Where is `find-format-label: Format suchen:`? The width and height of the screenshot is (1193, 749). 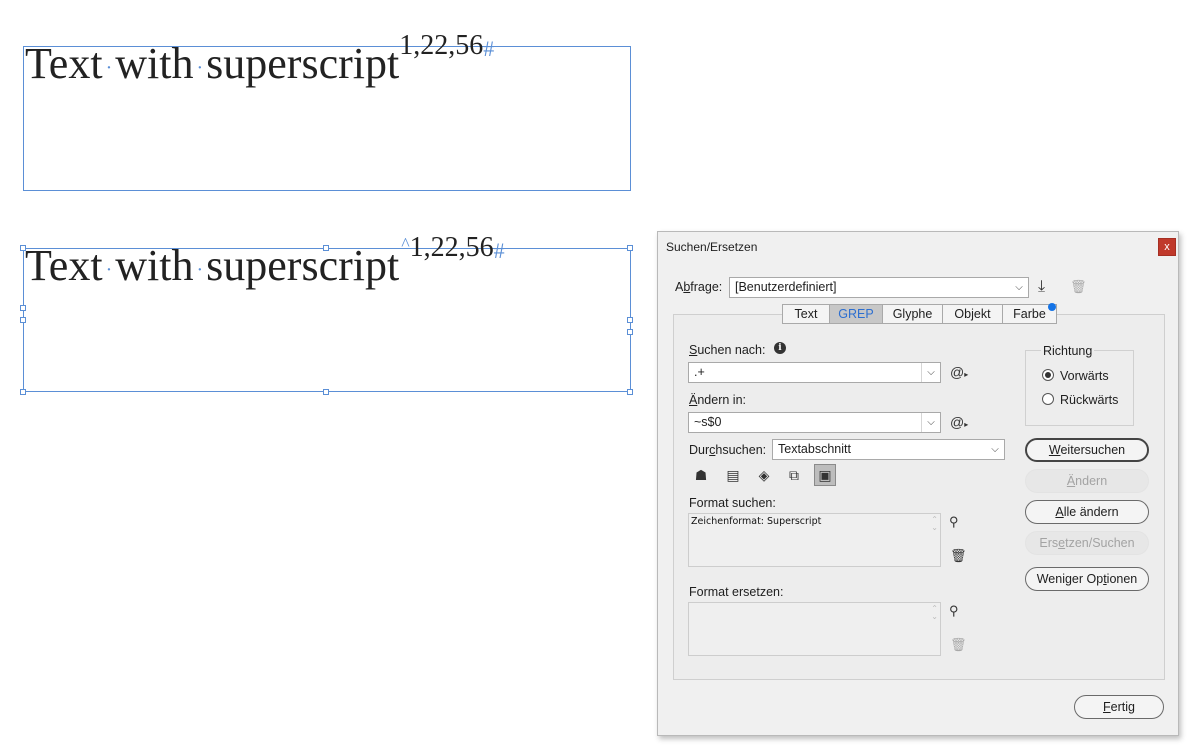 find-format-label: Format suchen: is located at coordinates (732, 503).